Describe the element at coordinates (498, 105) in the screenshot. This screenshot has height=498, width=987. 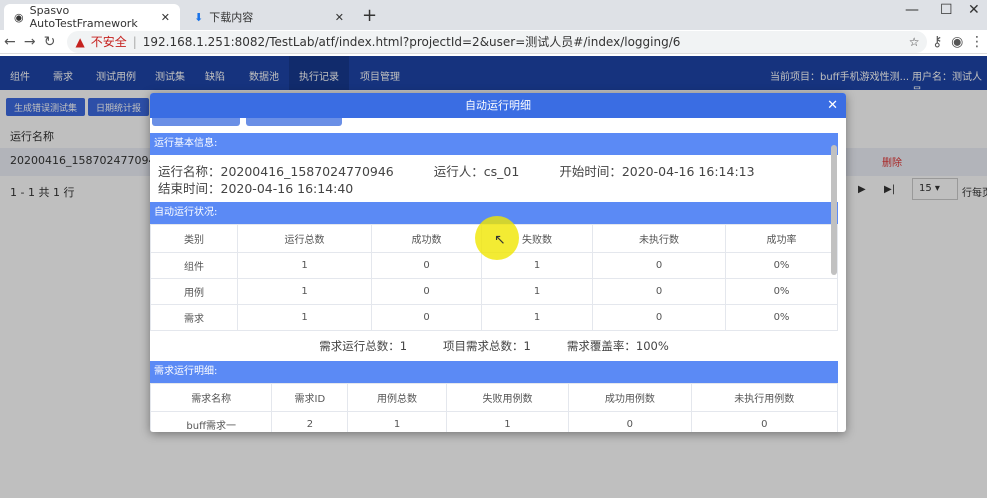
I see `modal-header: 自动运行明细 ✕` at that location.